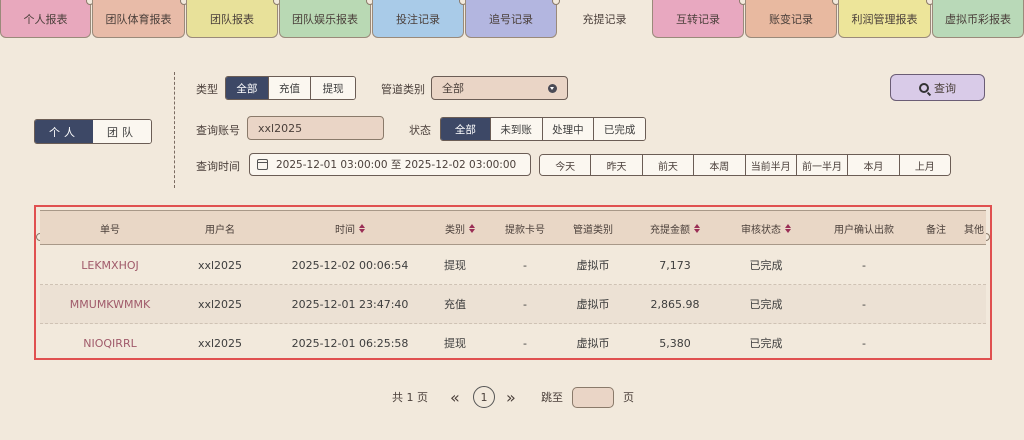  Describe the element at coordinates (455, 397) in the screenshot. I see `prev-page-icon: «` at that location.